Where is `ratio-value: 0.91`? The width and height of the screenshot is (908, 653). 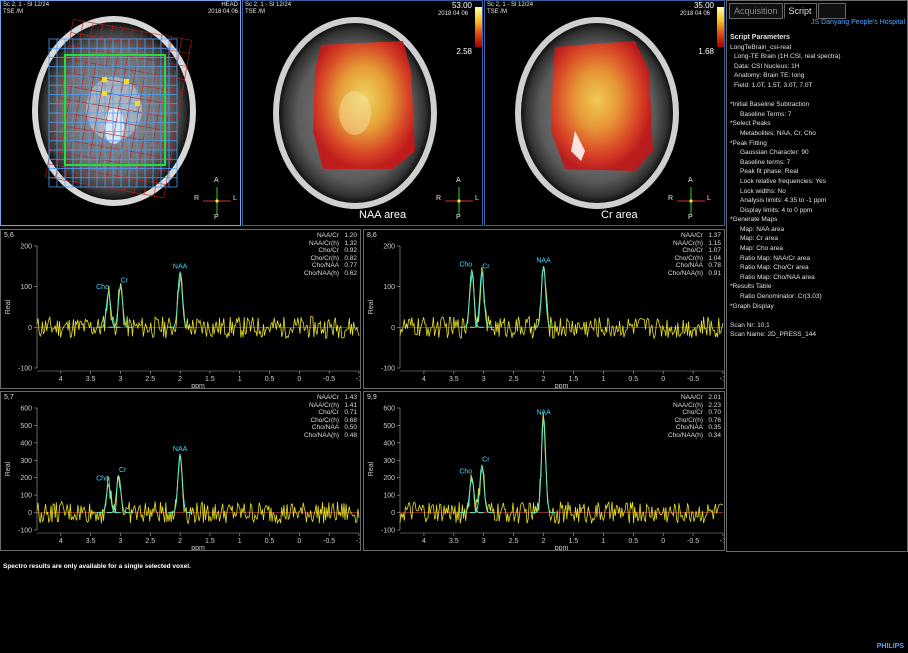 ratio-value: 0.91 is located at coordinates (714, 273).